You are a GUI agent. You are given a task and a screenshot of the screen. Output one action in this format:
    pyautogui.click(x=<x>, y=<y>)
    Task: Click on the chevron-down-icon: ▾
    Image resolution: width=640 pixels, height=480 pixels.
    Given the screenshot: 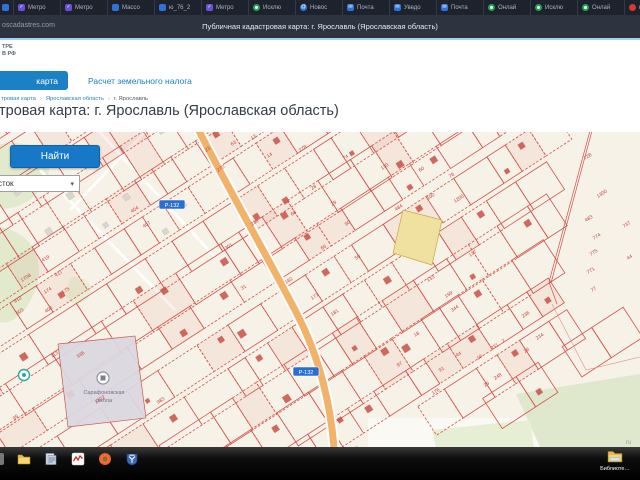 What is the action you would take?
    pyautogui.click(x=72, y=184)
    